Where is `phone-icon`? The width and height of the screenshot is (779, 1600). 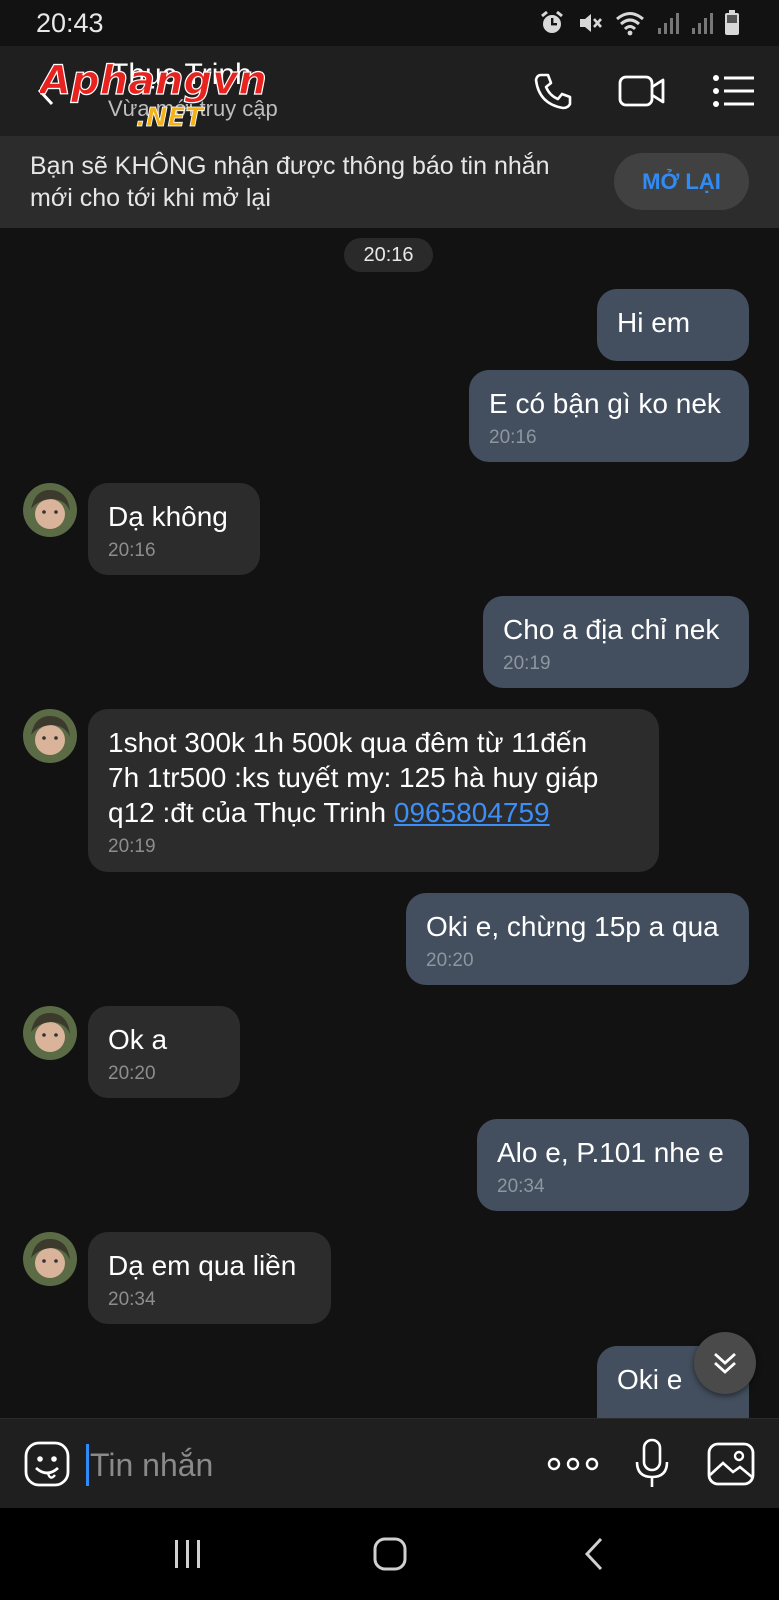
phone-icon is located at coordinates (553, 91).